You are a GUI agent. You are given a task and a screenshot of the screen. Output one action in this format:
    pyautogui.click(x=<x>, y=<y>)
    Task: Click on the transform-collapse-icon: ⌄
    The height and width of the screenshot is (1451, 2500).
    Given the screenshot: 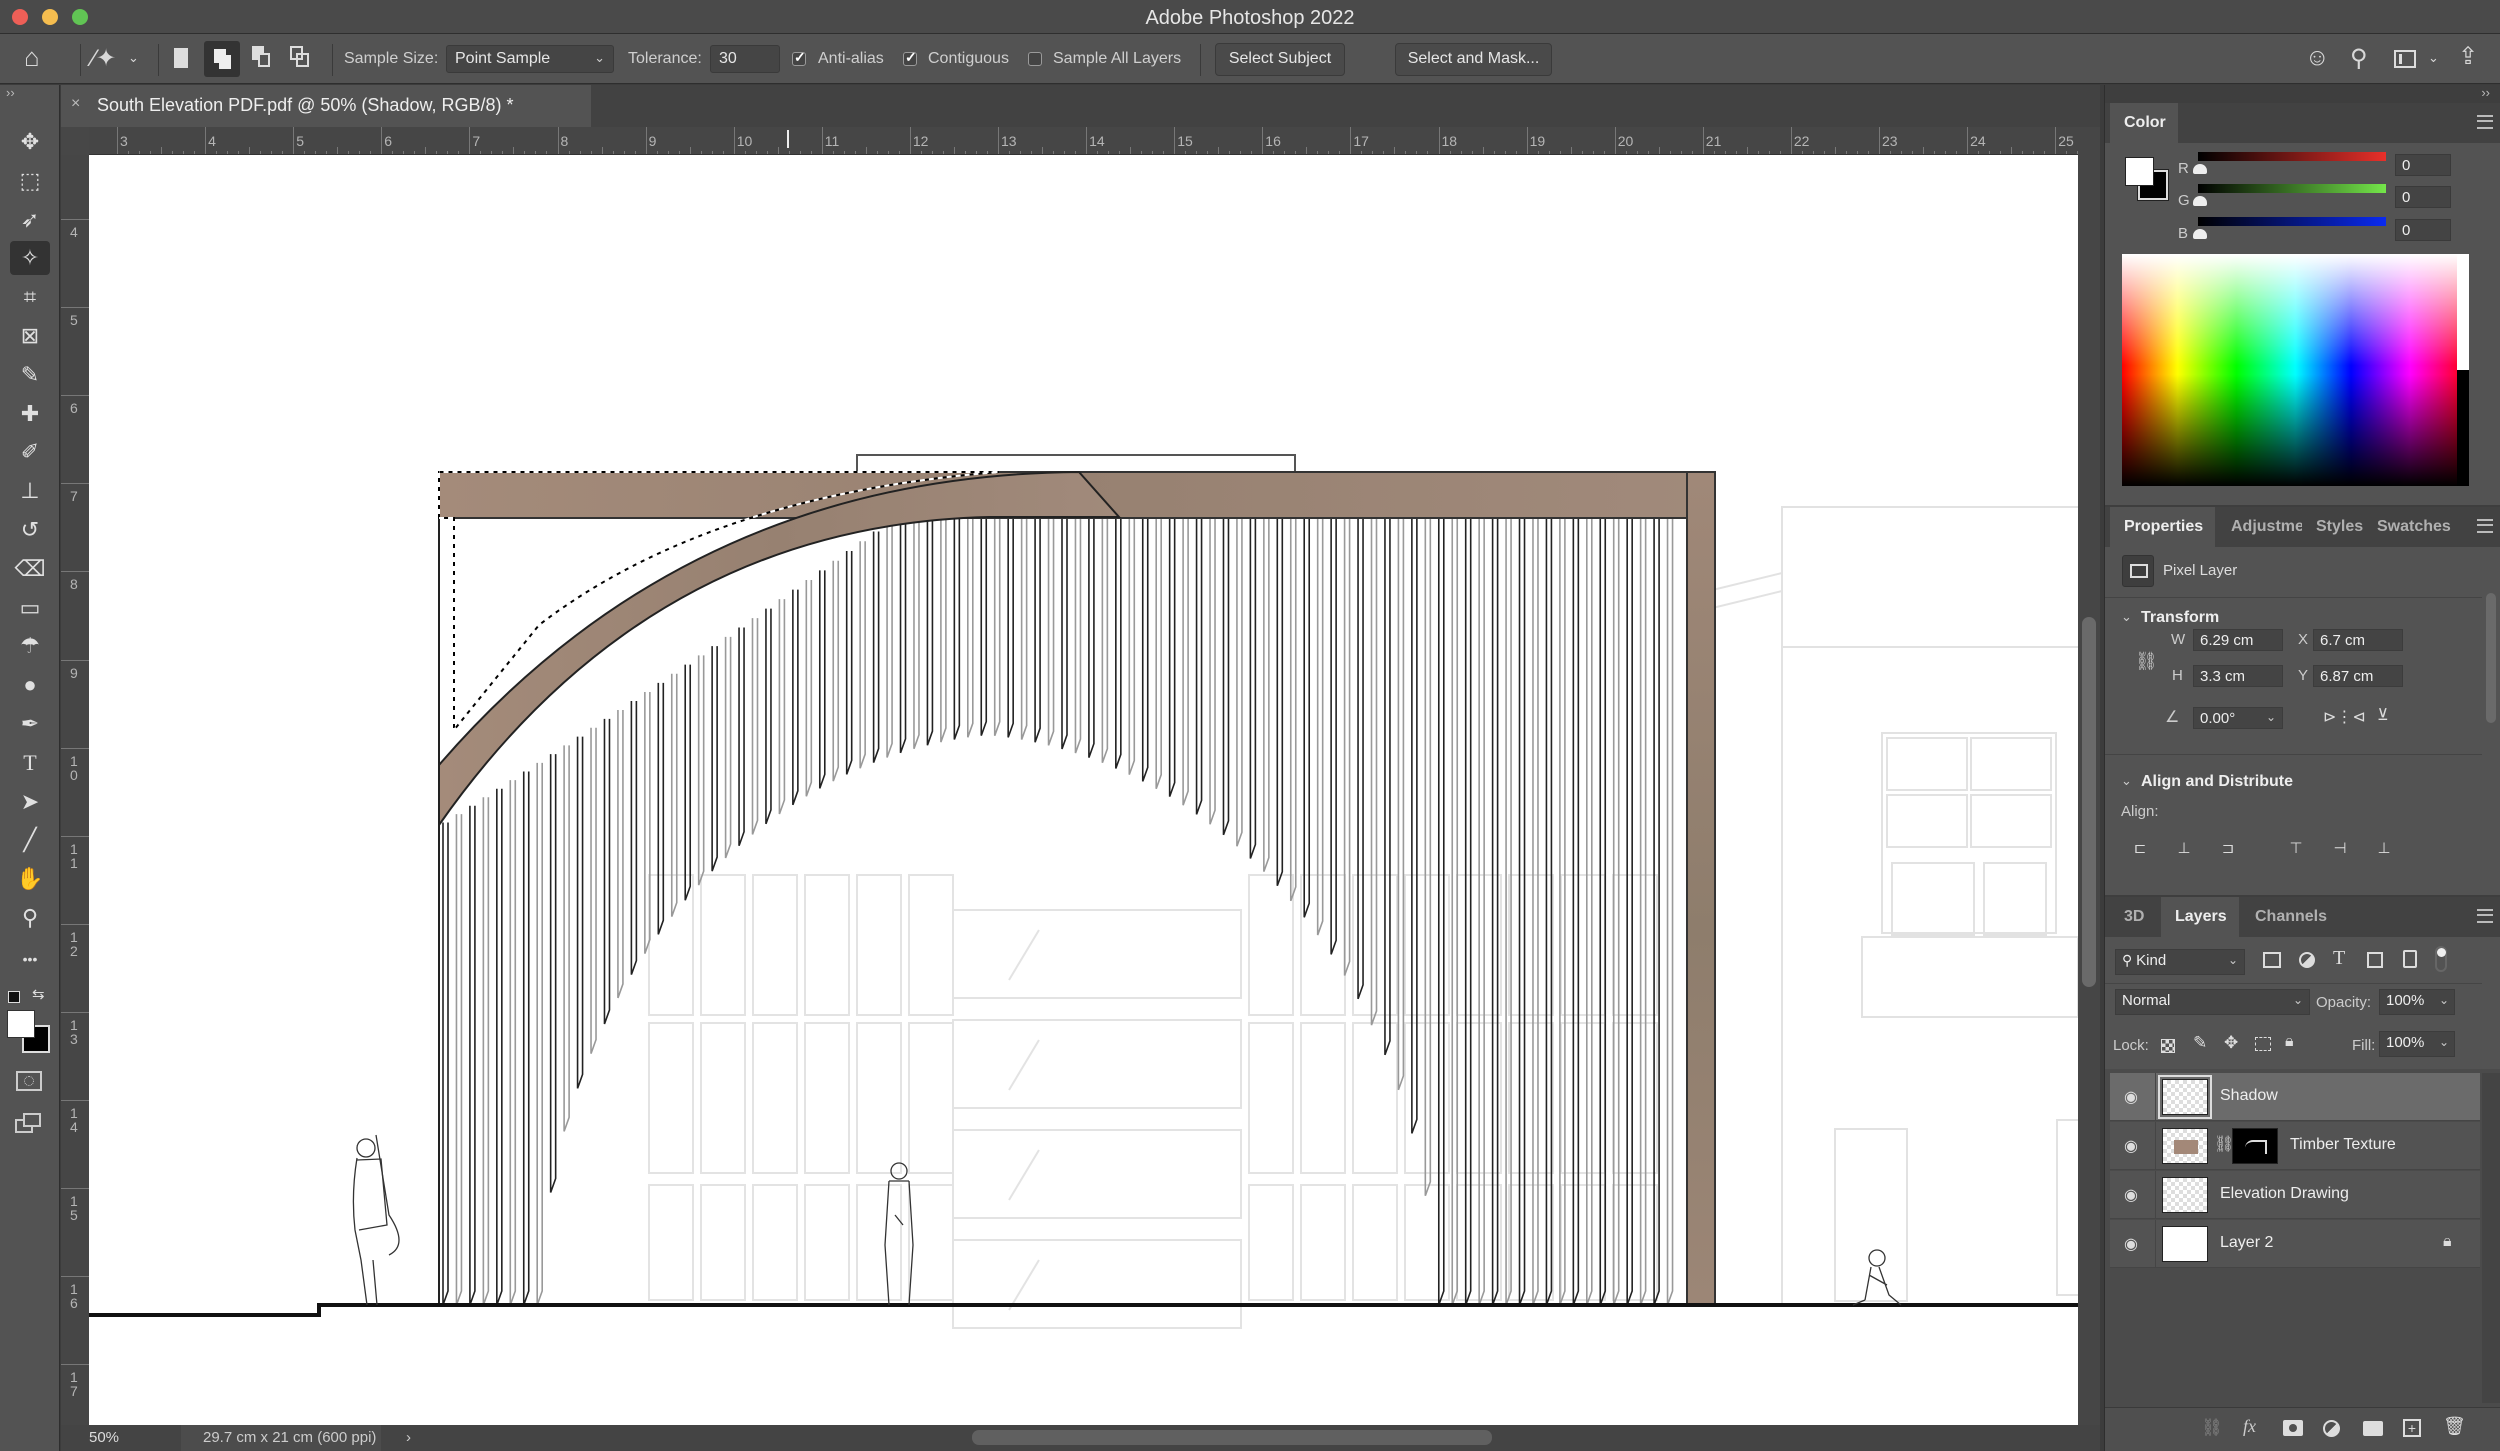 What is the action you would take?
    pyautogui.click(x=2126, y=617)
    